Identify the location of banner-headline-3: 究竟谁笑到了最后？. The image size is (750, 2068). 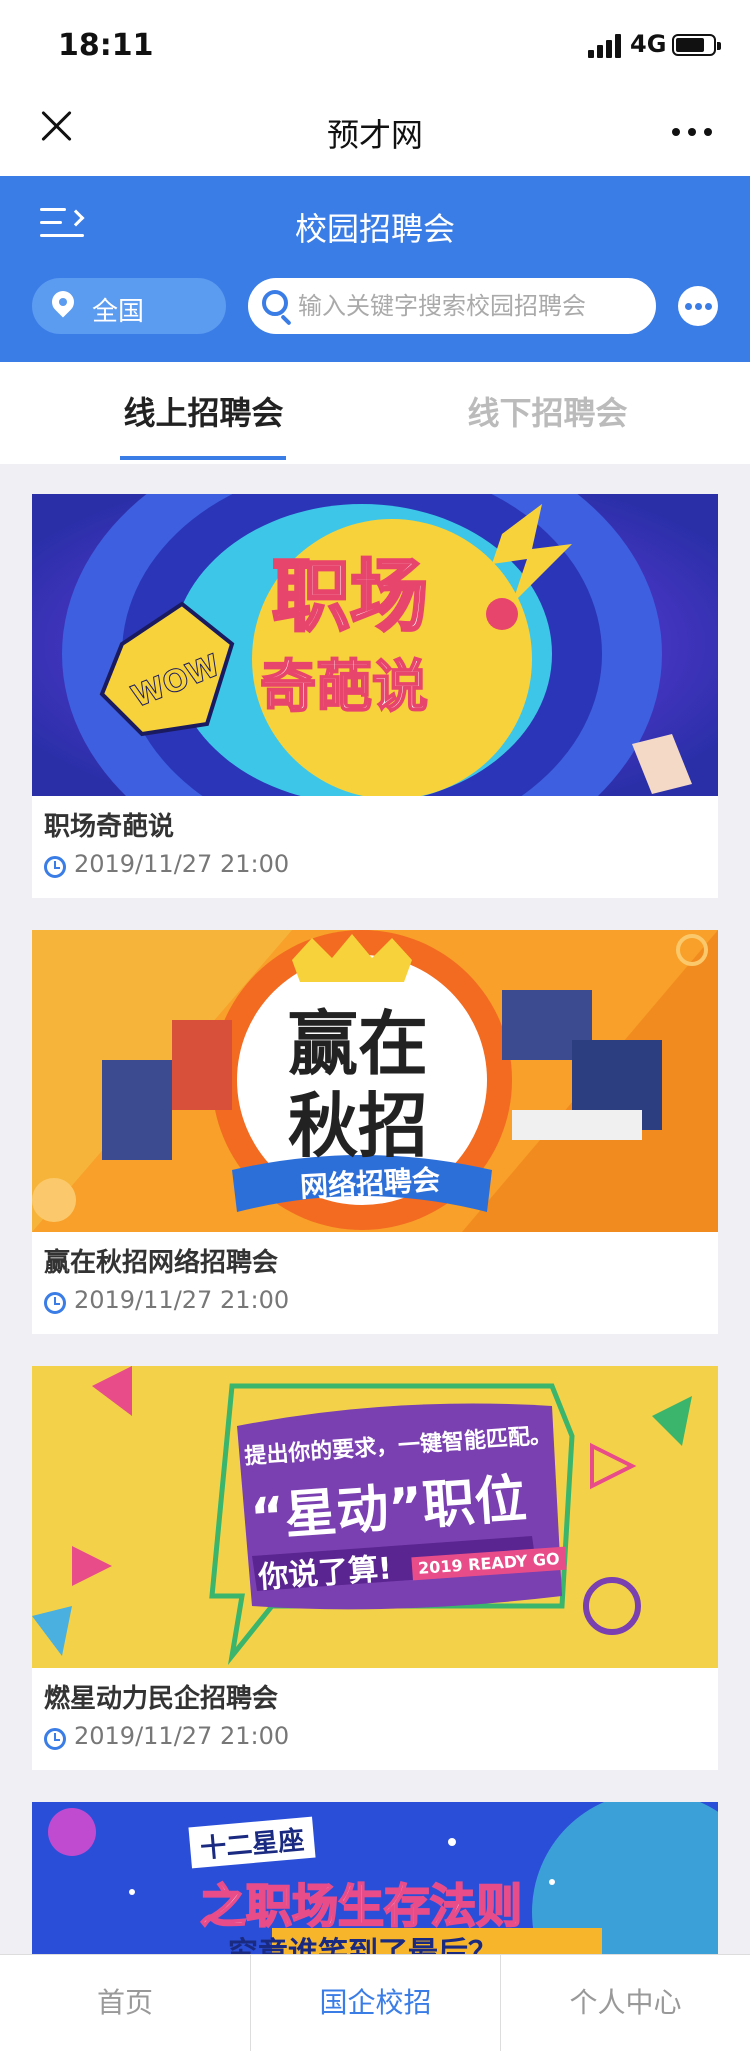
(363, 1945).